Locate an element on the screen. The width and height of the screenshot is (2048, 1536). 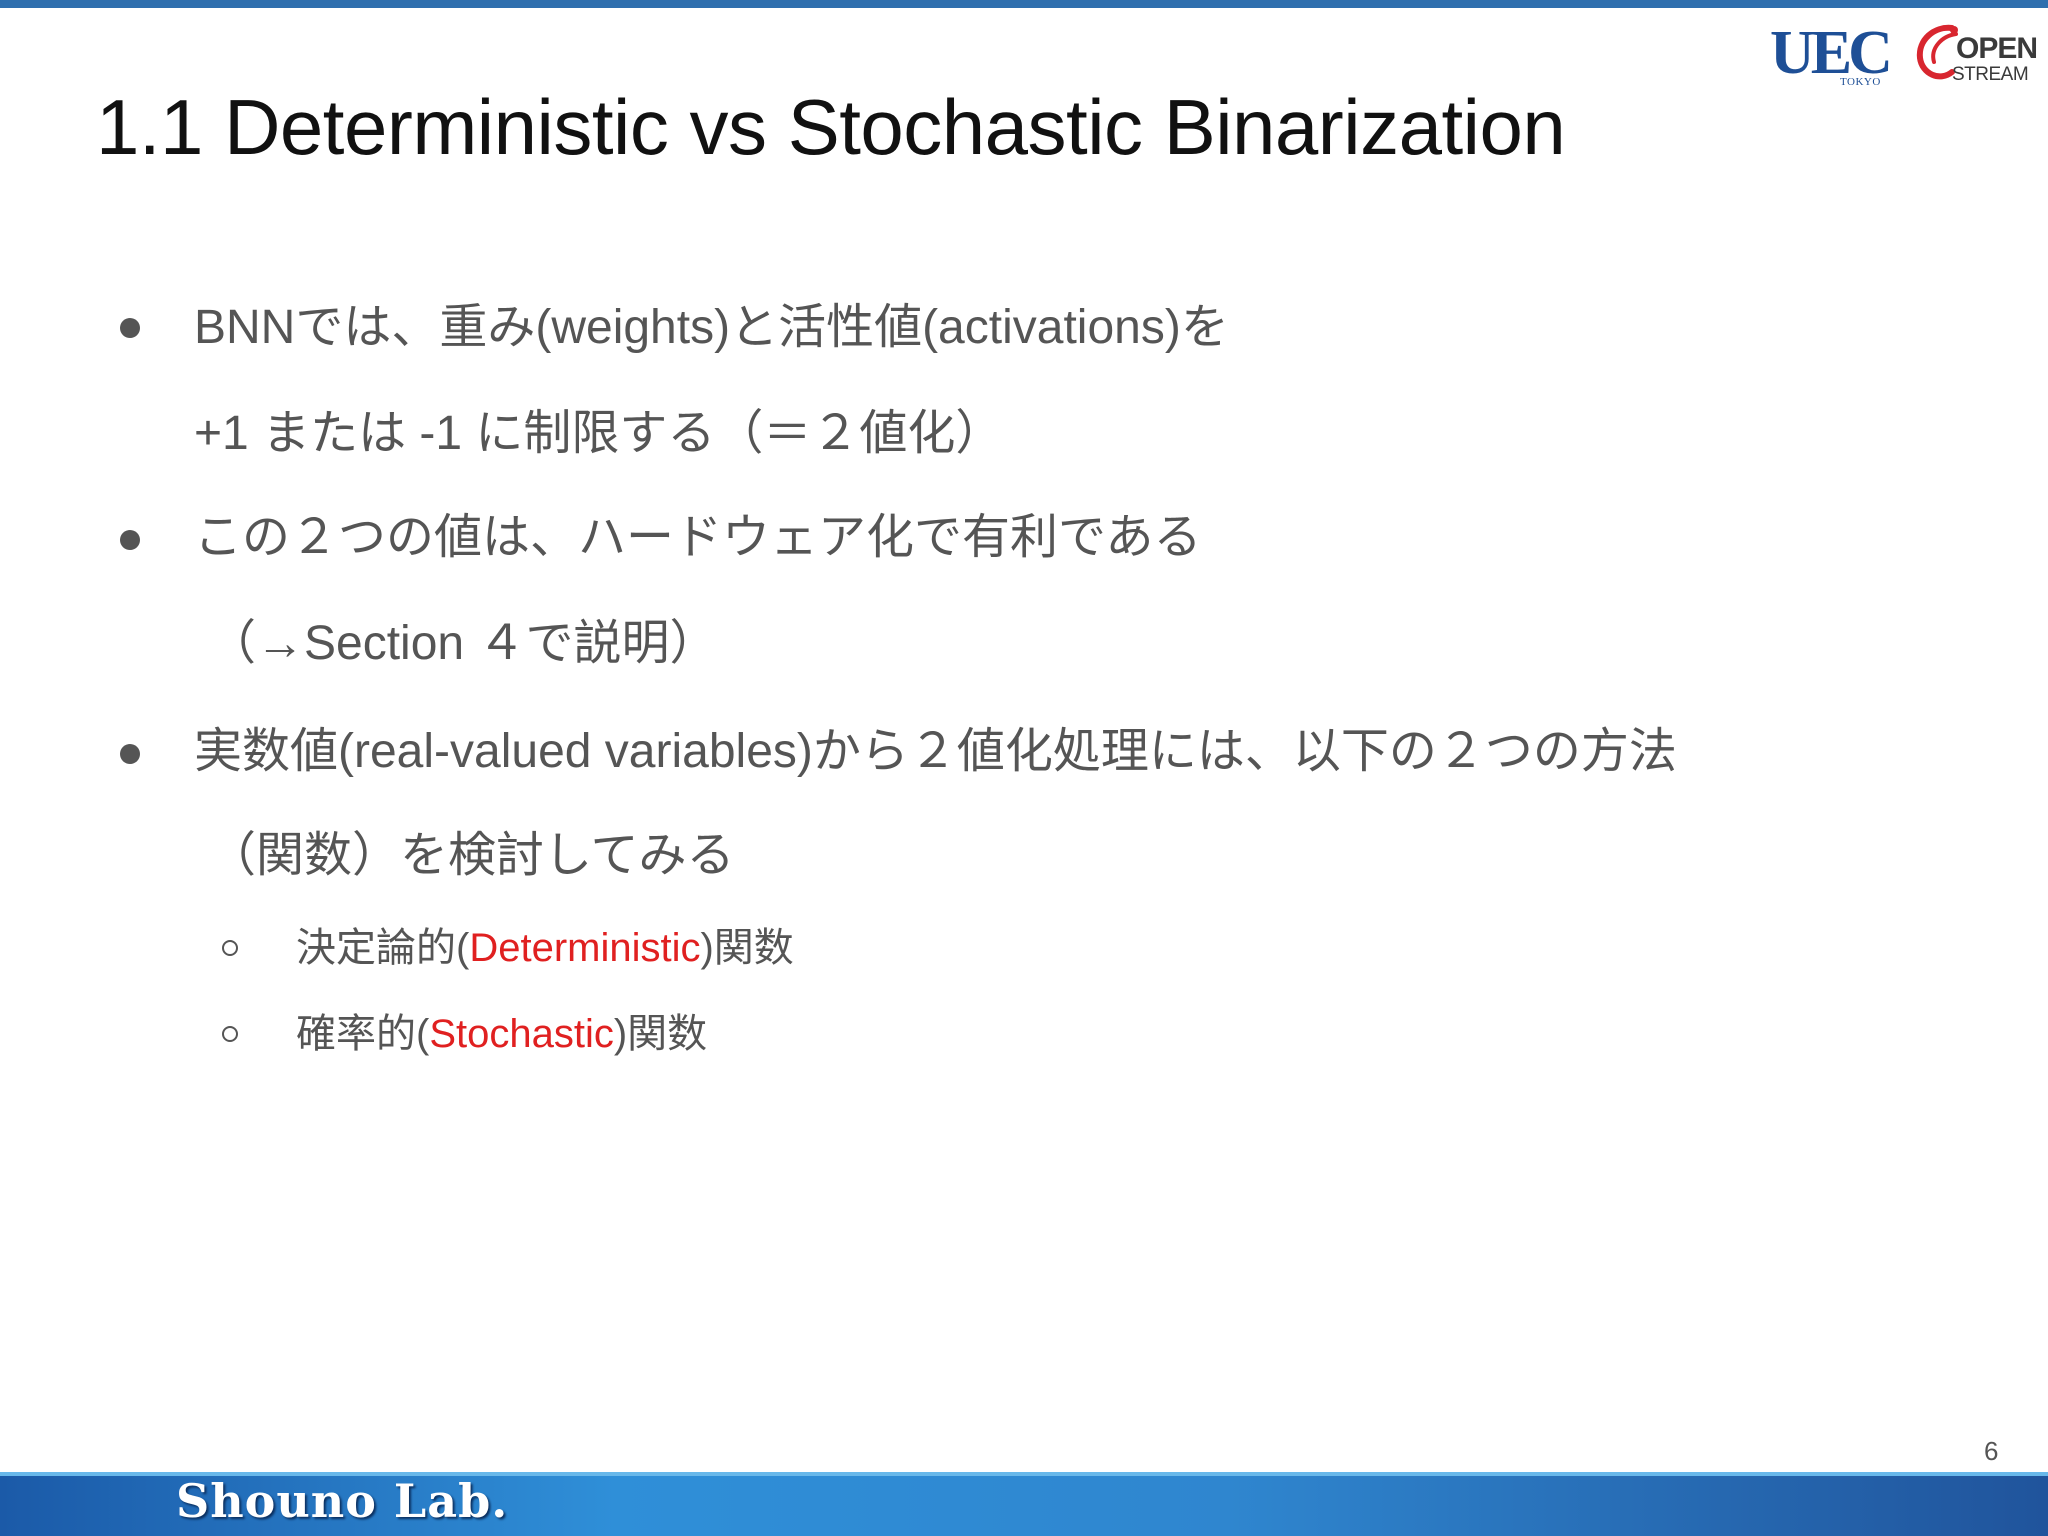
bullet-1-line-1: BNNでは、重み(weights)と活性値(activations)を is located at coordinates (711, 327).